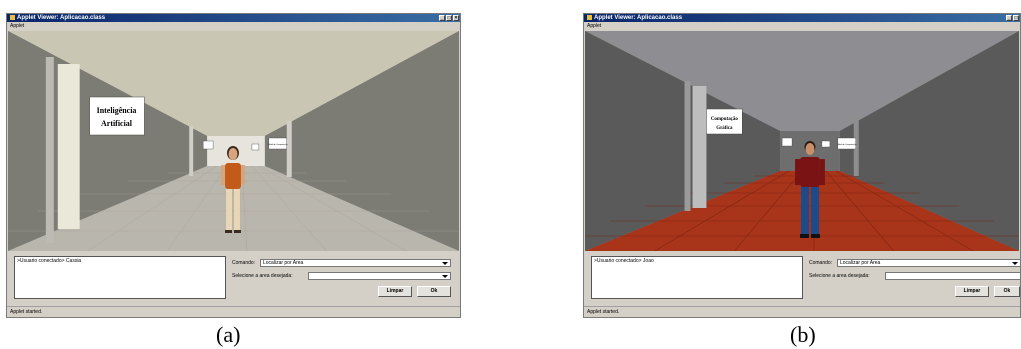  Describe the element at coordinates (117, 110) in the screenshot. I see `near-sign-line1: Inteligência` at that location.